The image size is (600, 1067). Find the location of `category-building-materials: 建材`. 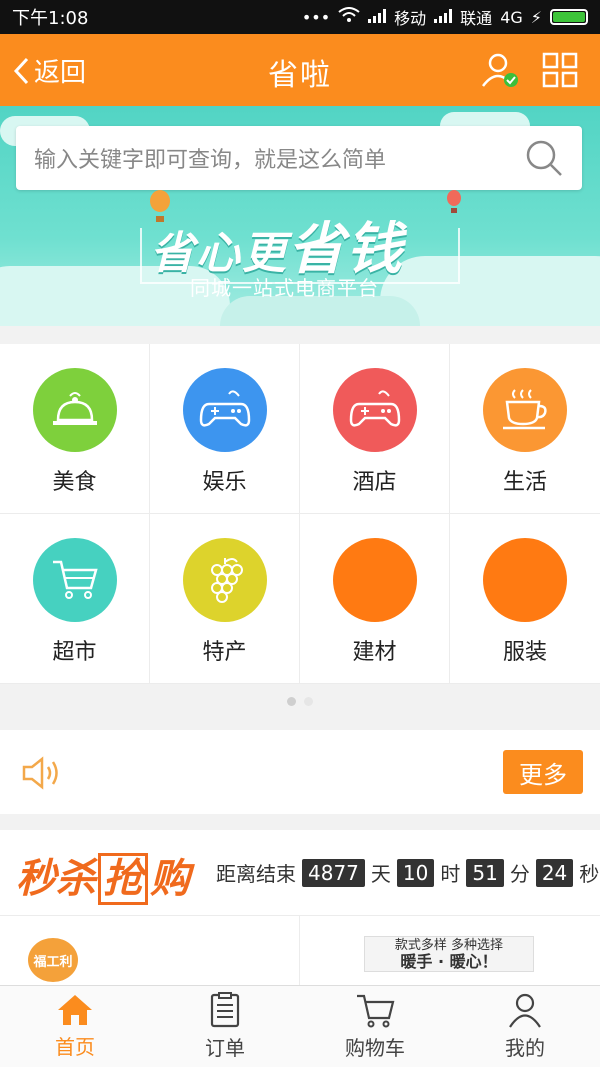

category-building-materials: 建材 is located at coordinates (375, 599).